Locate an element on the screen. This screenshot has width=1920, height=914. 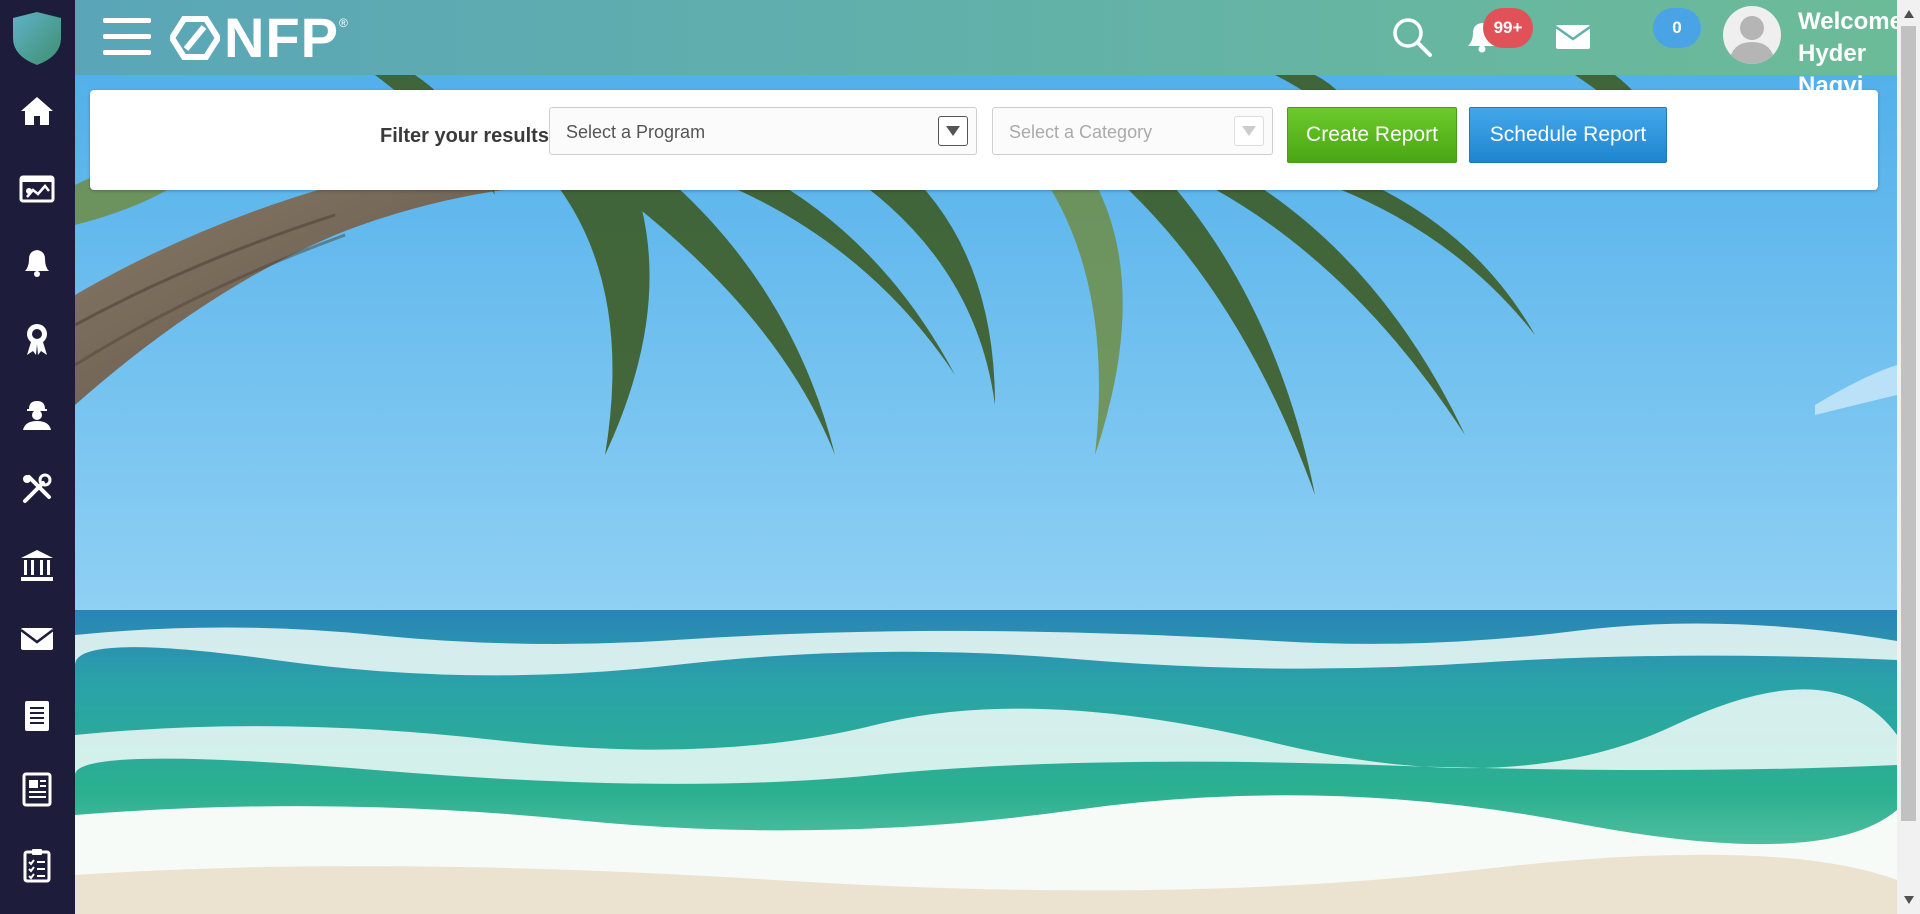
filter-label: Filter your results is located at coordinates (464, 136).